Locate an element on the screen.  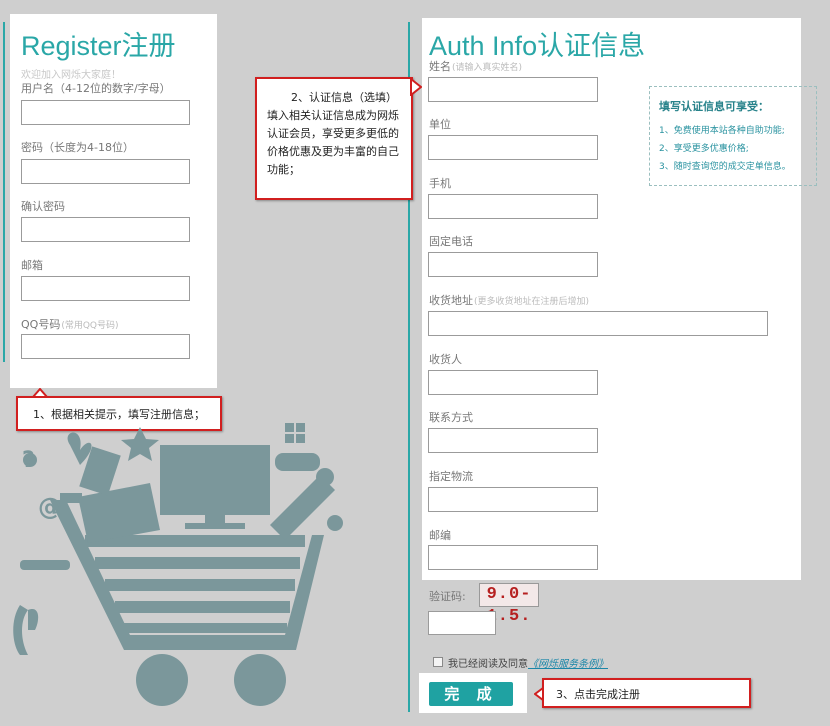
phone-label: 固定电话 is located at coordinates (451, 241).